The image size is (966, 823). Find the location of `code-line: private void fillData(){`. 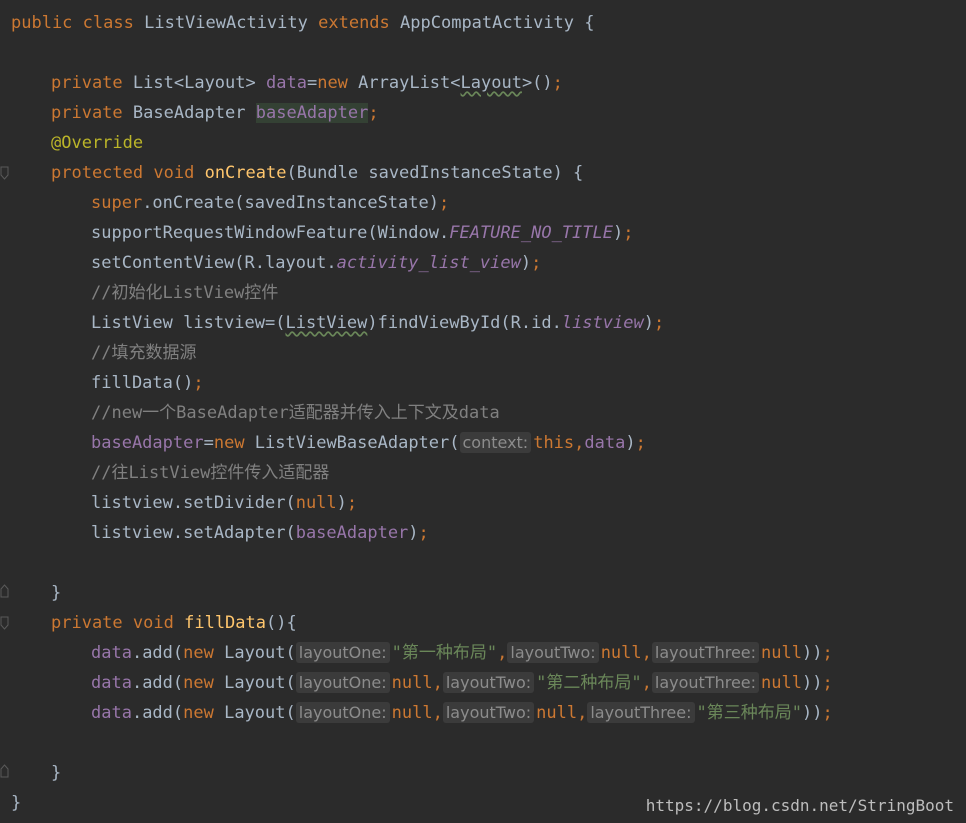

code-line: private void fillData(){ is located at coordinates (174, 623).